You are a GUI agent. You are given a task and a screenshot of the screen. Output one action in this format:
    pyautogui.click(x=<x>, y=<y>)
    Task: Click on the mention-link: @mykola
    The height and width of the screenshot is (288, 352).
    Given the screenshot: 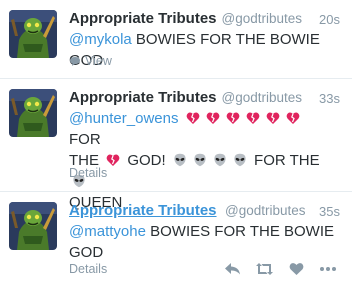 What is the action you would take?
    pyautogui.click(x=100, y=39)
    